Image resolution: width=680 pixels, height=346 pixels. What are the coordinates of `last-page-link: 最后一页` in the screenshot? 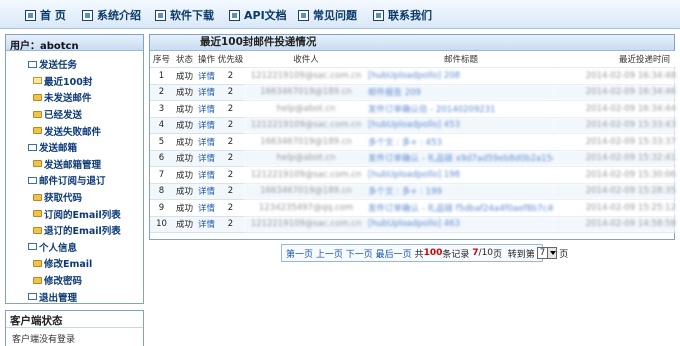 It's located at (394, 253).